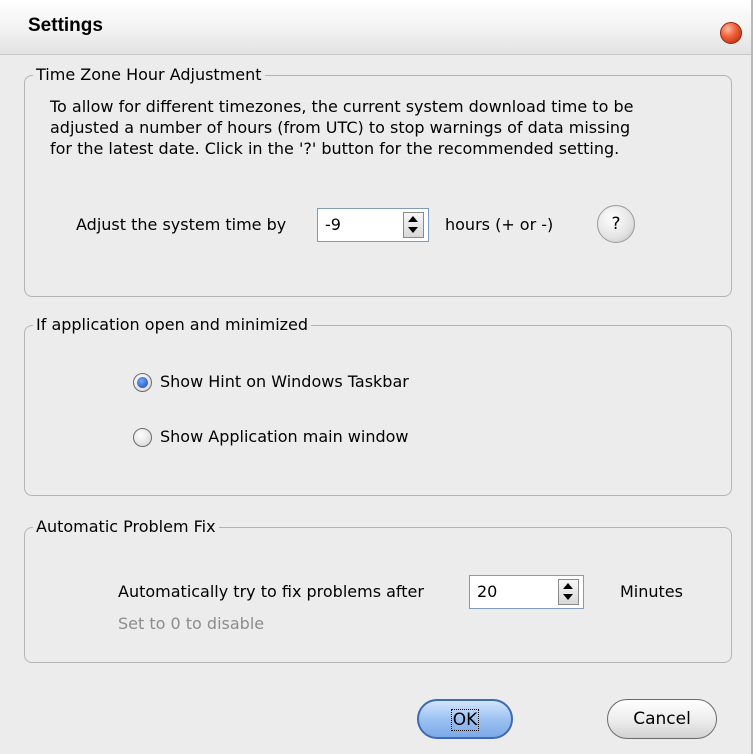 The height and width of the screenshot is (754, 753). What do you see at coordinates (172, 325) in the screenshot?
I see `minimized-group-title: If application open and minimized` at bounding box center [172, 325].